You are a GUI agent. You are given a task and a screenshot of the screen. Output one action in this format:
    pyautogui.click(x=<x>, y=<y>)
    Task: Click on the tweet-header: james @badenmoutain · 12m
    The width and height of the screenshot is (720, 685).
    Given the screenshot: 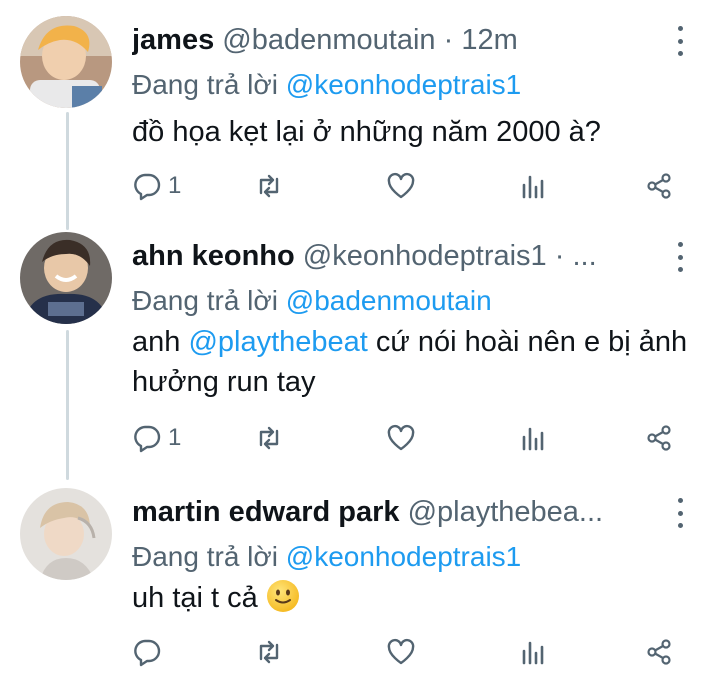 What is the action you would take?
    pyautogui.click(x=396, y=40)
    